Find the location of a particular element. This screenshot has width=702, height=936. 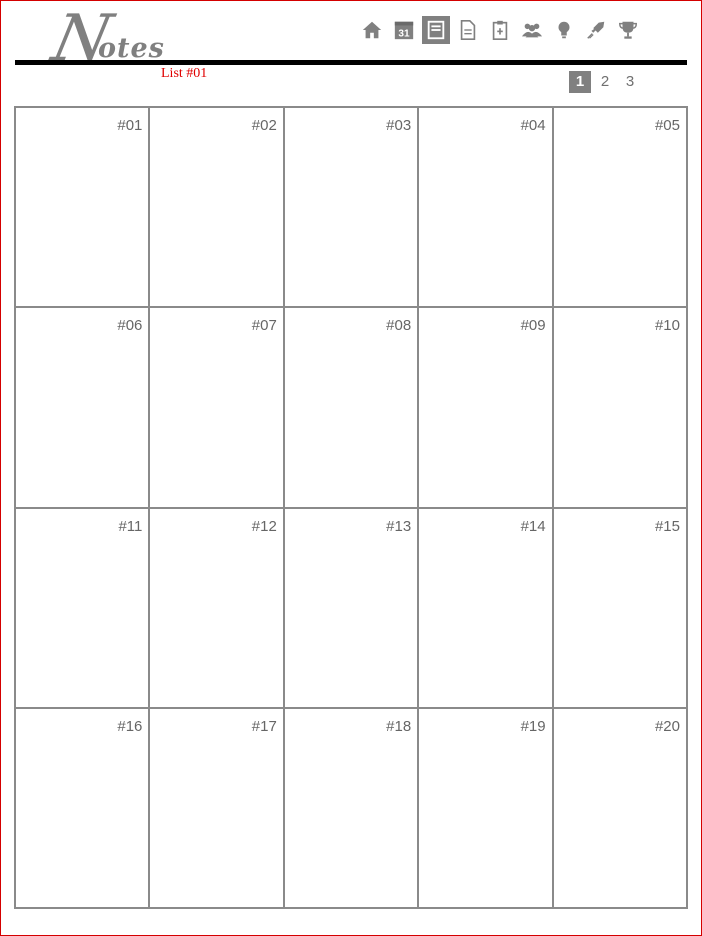

note-number: #07 is located at coordinates (264, 326).